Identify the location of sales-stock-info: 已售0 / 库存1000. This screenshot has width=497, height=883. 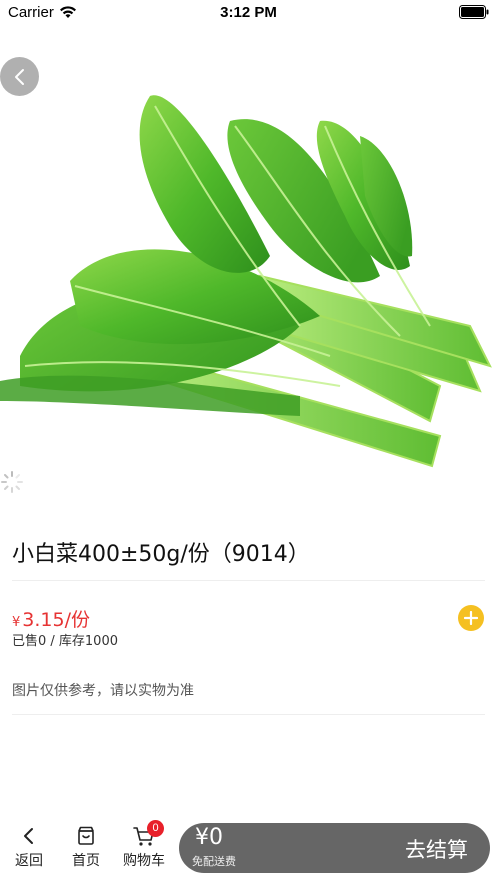
(65, 641).